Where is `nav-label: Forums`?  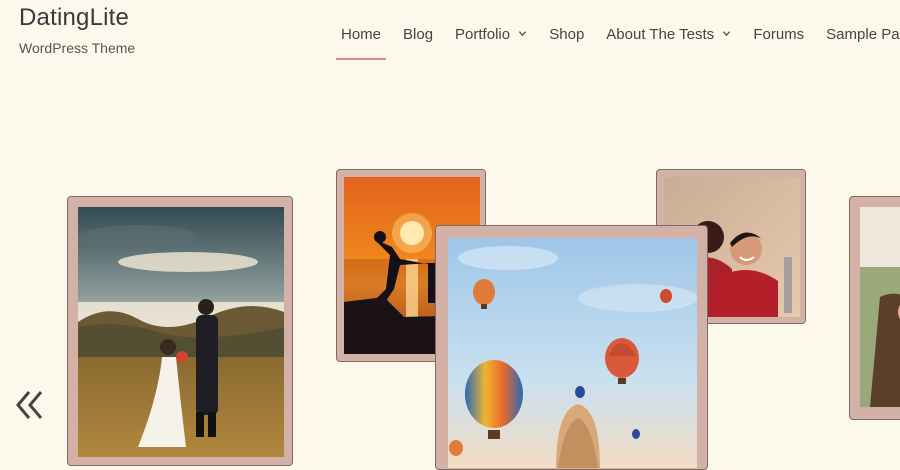
nav-label: Forums is located at coordinates (779, 34).